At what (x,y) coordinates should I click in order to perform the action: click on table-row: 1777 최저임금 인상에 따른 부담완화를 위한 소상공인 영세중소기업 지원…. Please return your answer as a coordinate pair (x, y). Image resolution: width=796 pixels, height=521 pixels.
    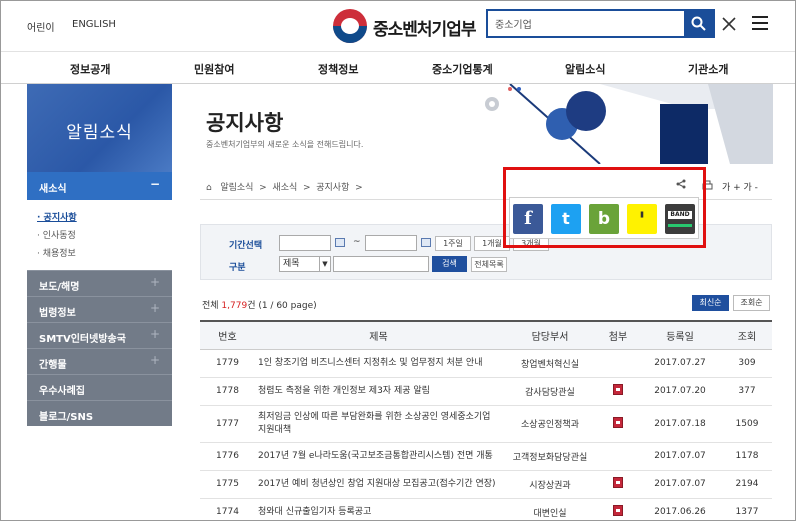
    Looking at the image, I should click on (486, 424).